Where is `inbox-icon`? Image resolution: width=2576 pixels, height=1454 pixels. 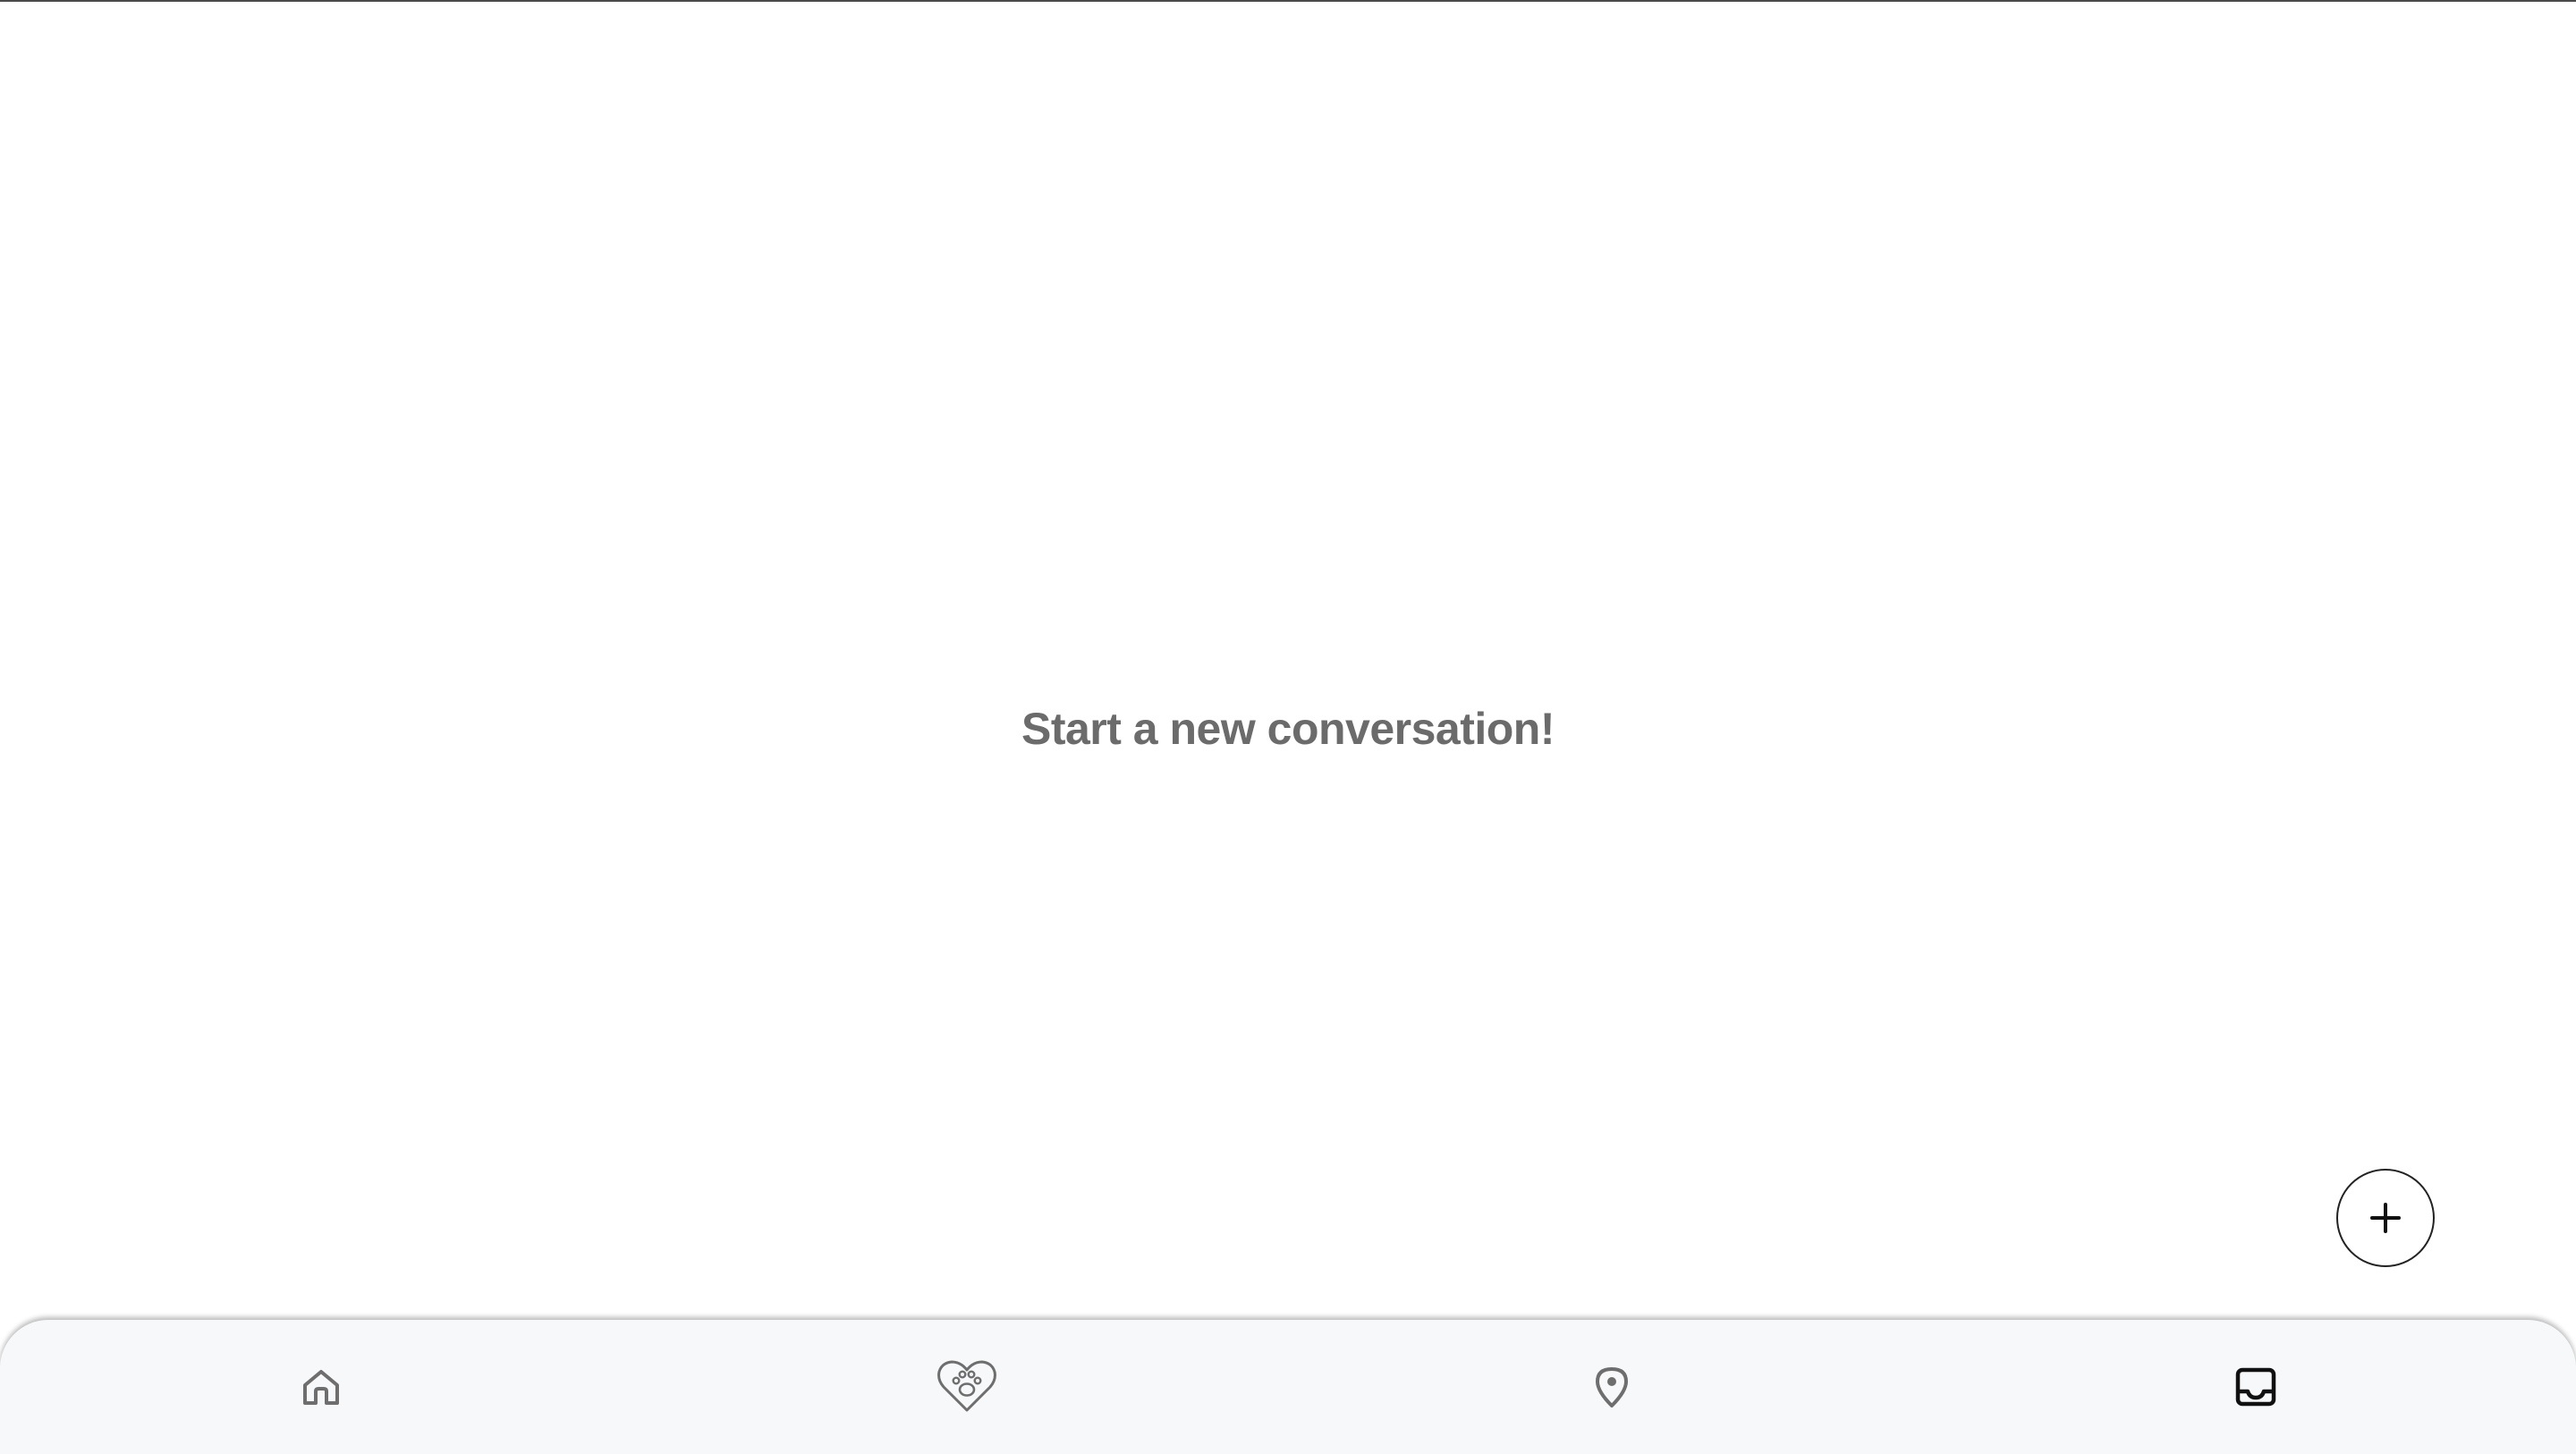
inbox-icon is located at coordinates (2255, 1387).